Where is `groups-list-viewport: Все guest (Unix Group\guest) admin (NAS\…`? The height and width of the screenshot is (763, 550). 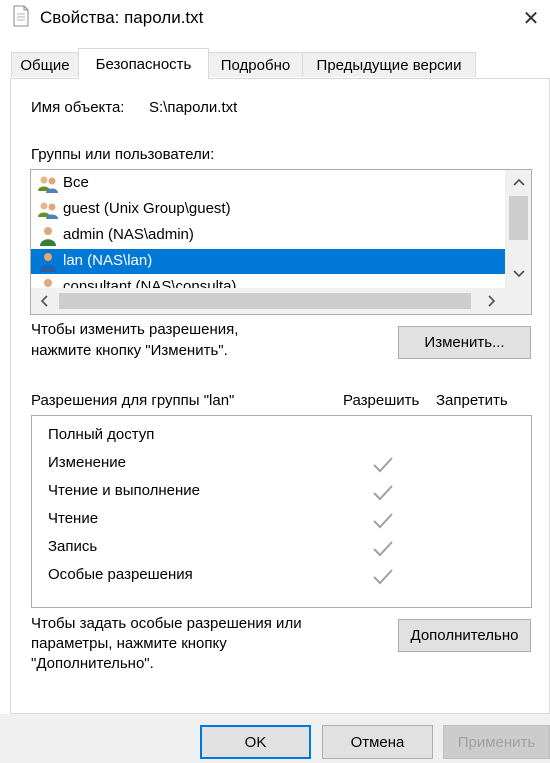 groups-list-viewport: Все guest (Unix Group\guest) admin (NAS\… is located at coordinates (268, 229).